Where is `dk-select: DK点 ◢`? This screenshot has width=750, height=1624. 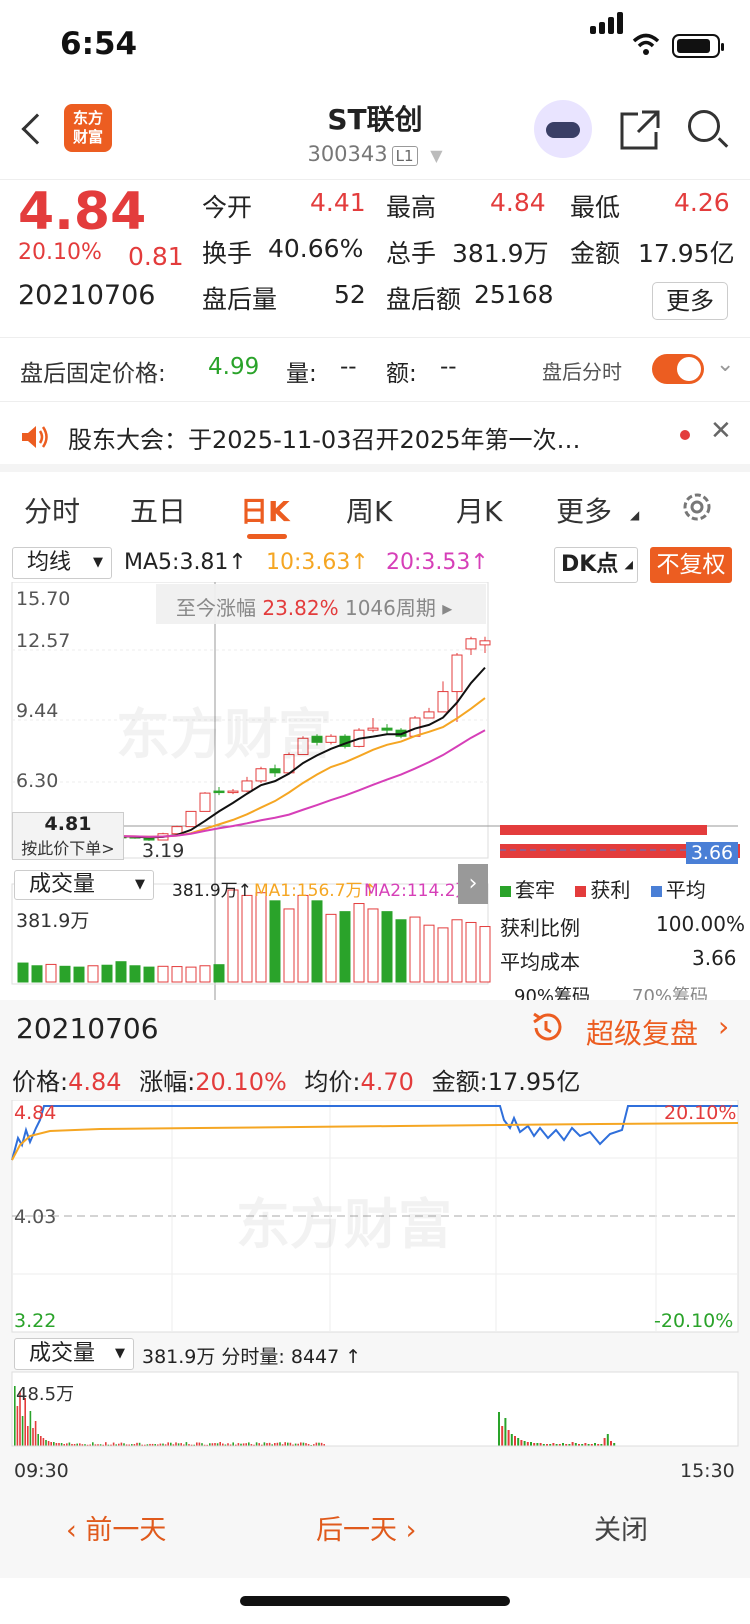 dk-select: DK点 ◢ is located at coordinates (596, 565).